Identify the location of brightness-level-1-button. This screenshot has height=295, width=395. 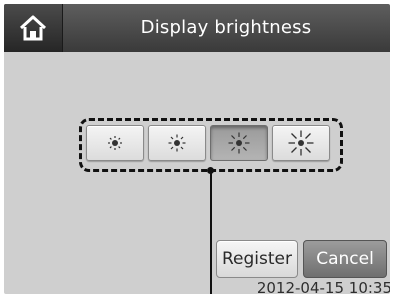
(115, 143).